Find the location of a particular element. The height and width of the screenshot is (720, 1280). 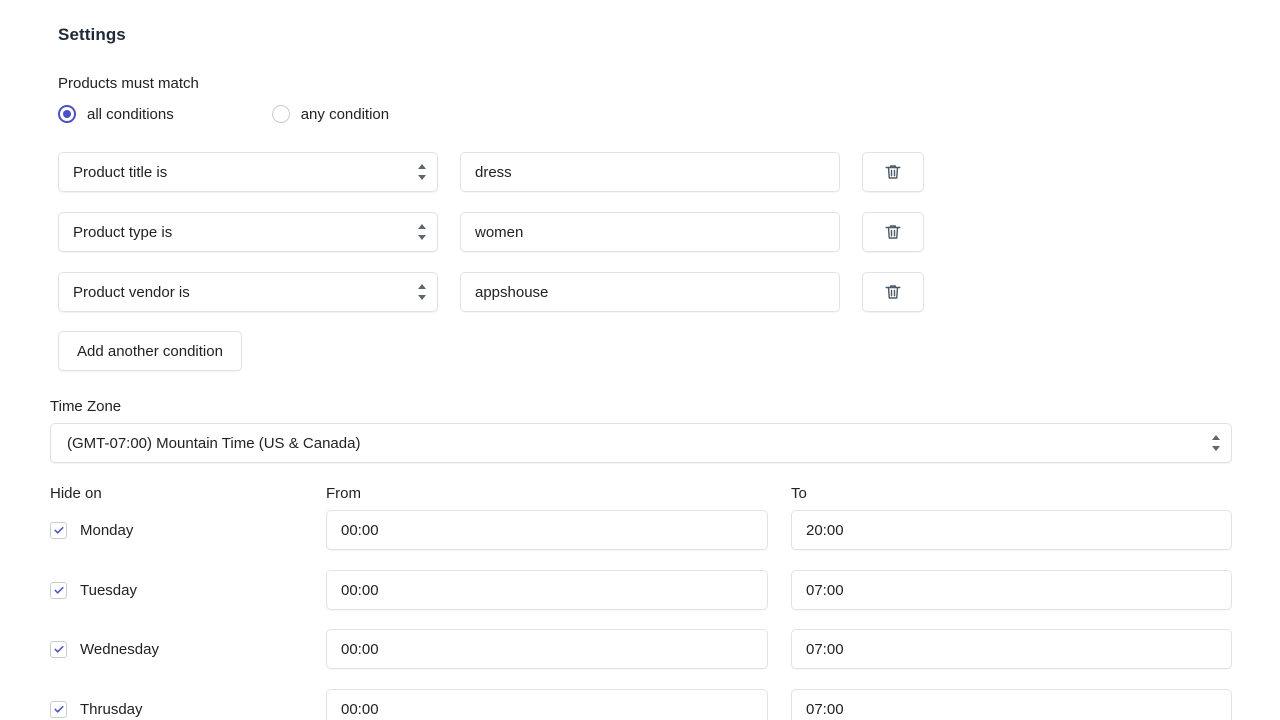

condition-row: Product type is women is located at coordinates (491, 232).